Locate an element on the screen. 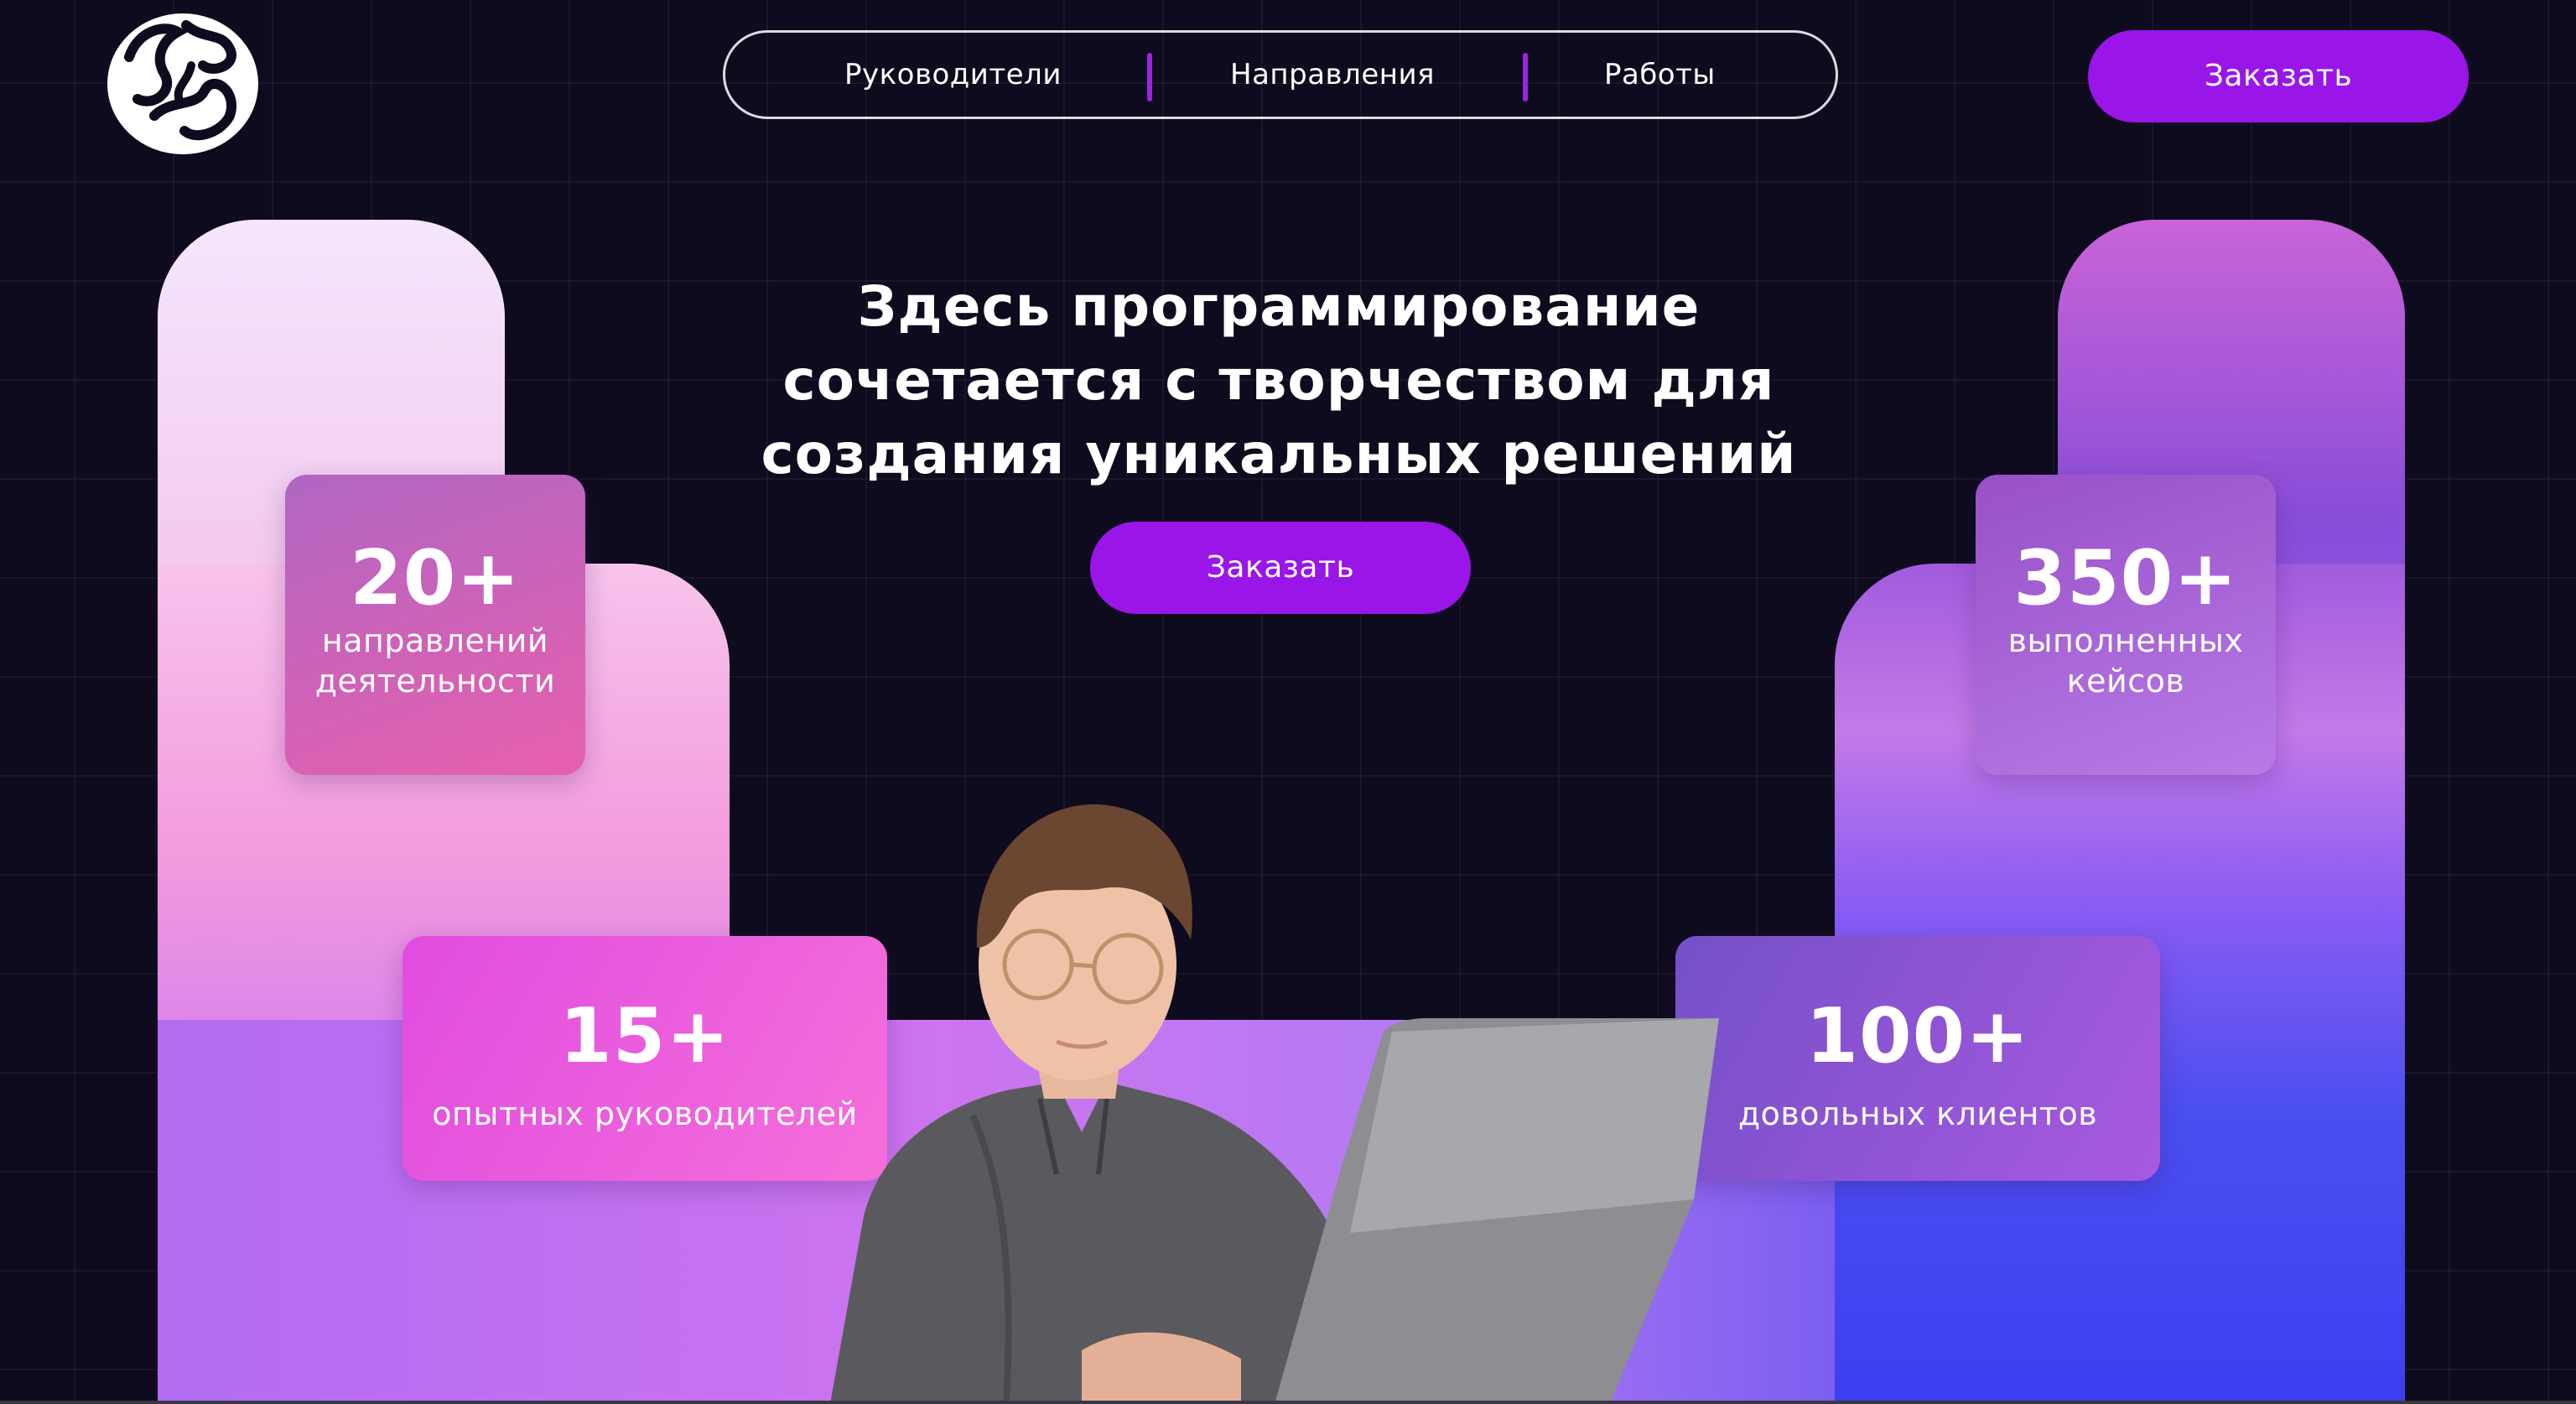 This screenshot has height=1404, width=2576. student-with-laptop-illustration is located at coordinates (1274, 1104).